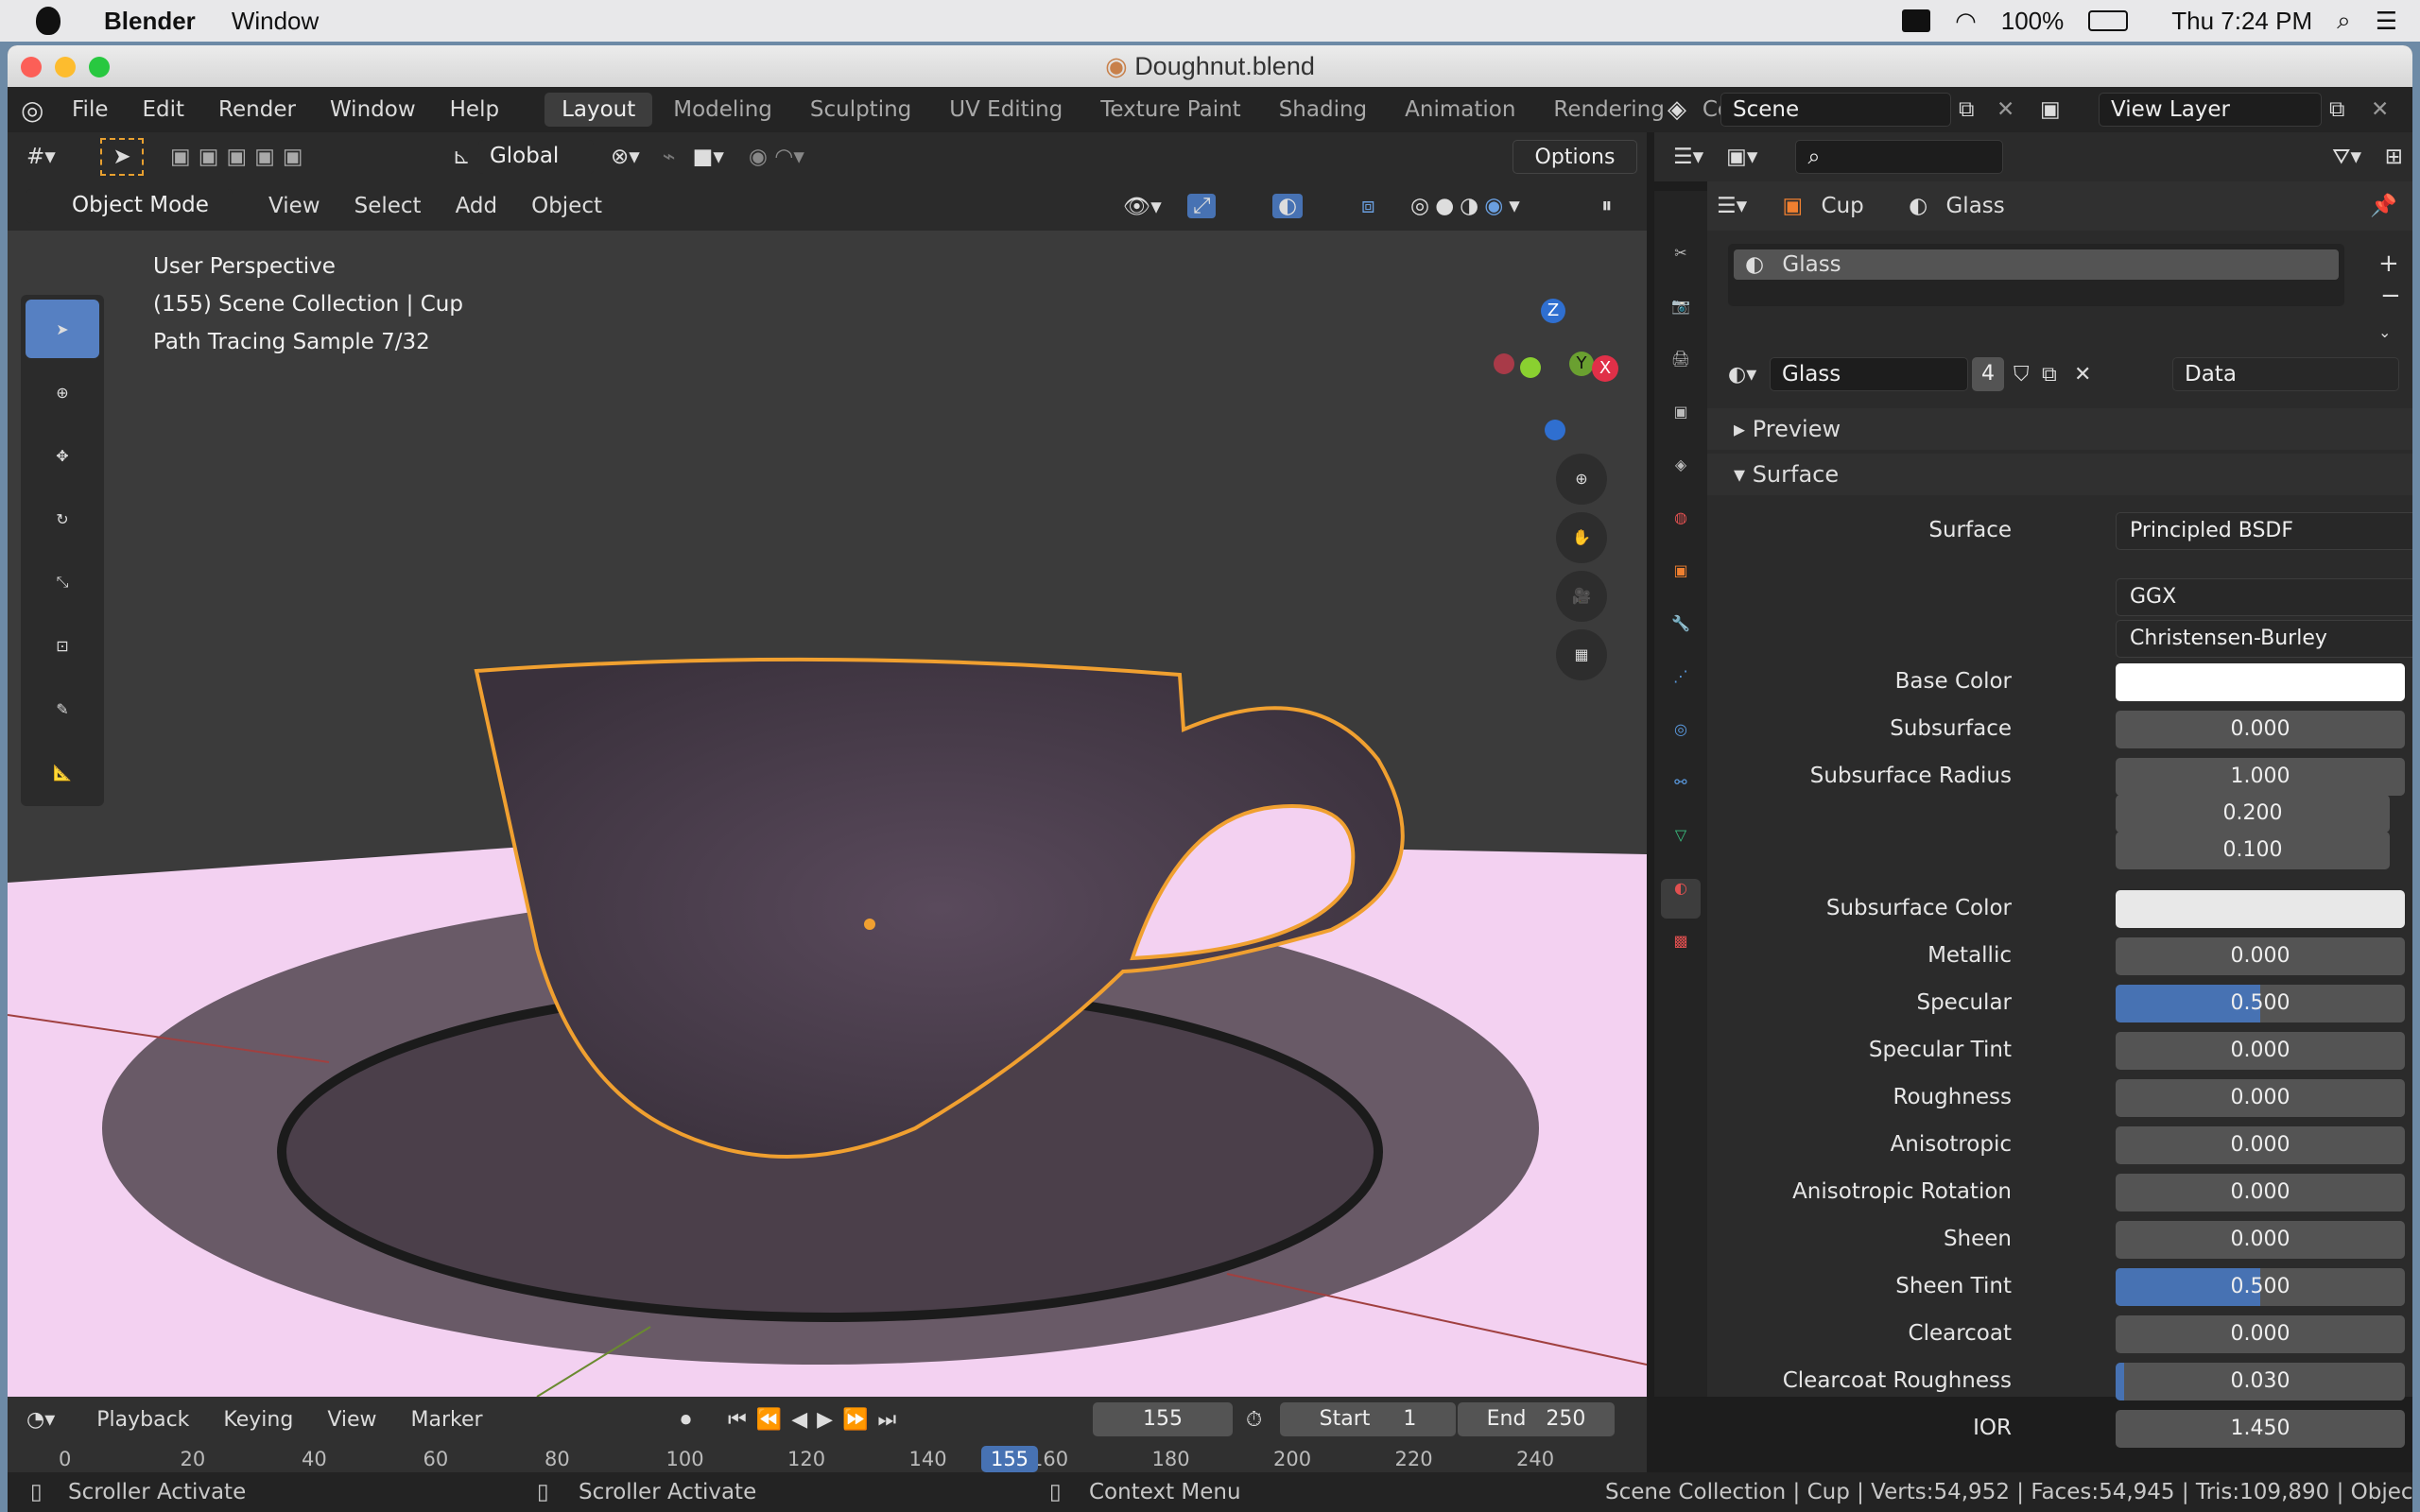 Image resolution: width=2420 pixels, height=1512 pixels. Describe the element at coordinates (1681, 316) in the screenshot. I see `render-tab-icon: 📷` at that location.